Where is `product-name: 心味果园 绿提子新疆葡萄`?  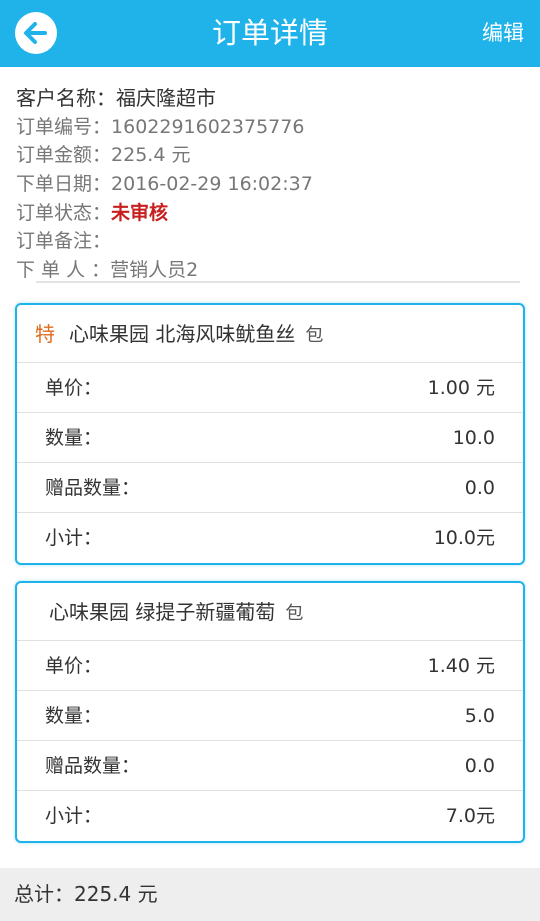
product-name: 心味果园 绿提子新疆葡萄 is located at coordinates (162, 612).